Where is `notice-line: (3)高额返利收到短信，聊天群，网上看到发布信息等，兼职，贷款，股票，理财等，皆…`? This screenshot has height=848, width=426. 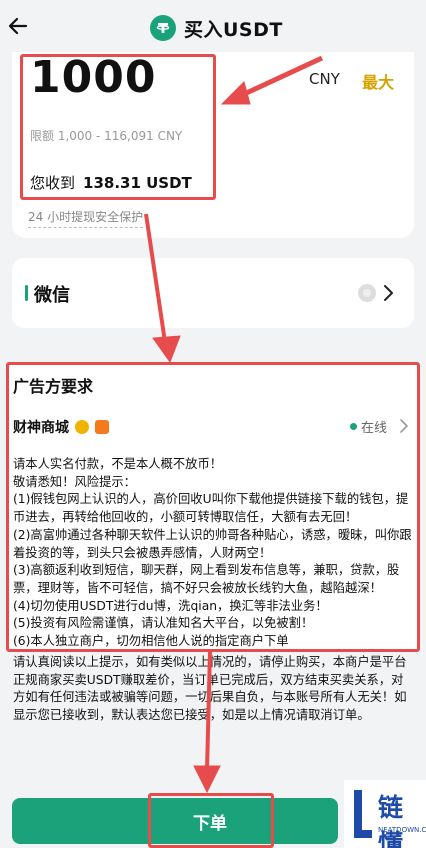 notice-line: (3)高额返利收到短信，聊天群，网上看到发布信息等，兼职，贷款，股票，理财等，皆… is located at coordinates (206, 579).